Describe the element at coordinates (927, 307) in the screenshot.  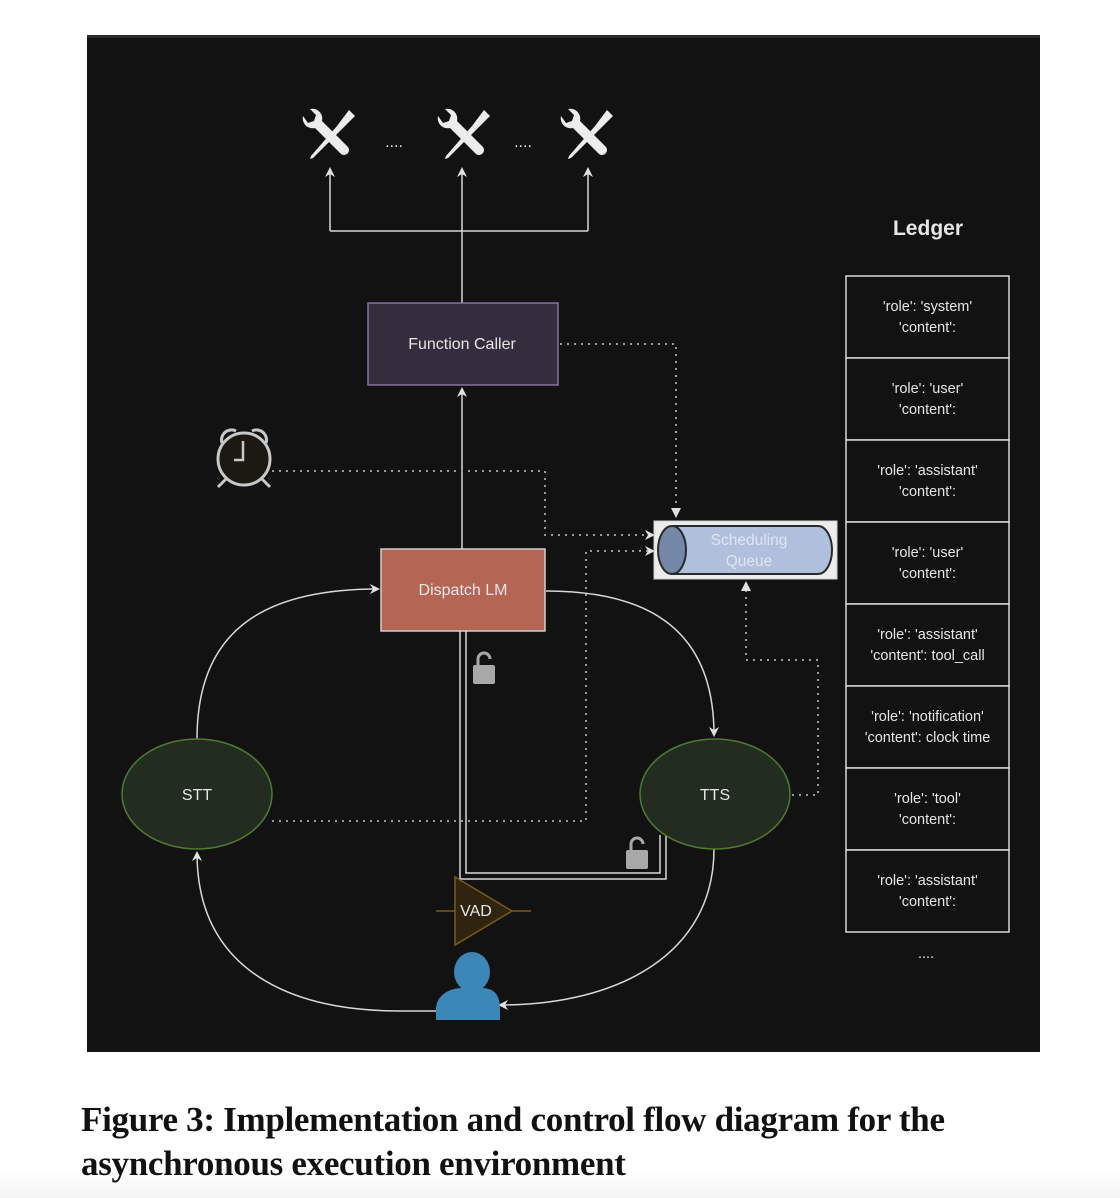
I see `ledger-entry-role: 'role': 'system'` at that location.